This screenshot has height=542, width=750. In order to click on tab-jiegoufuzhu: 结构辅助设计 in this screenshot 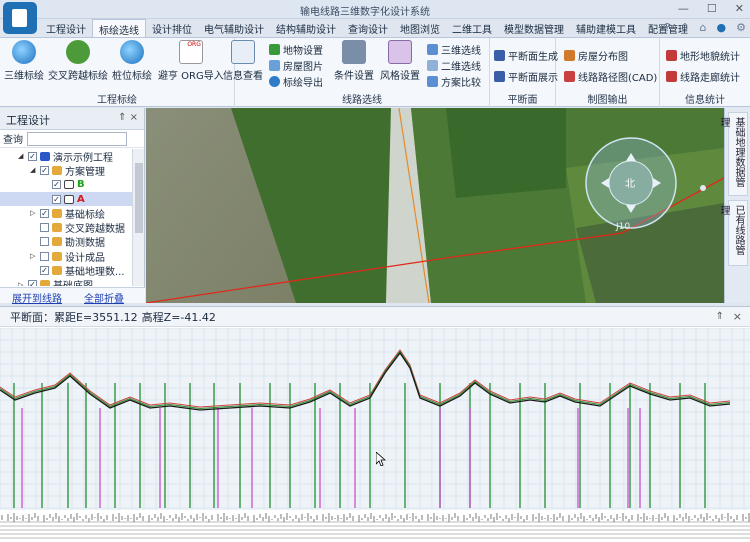, I will do `click(306, 28)`.